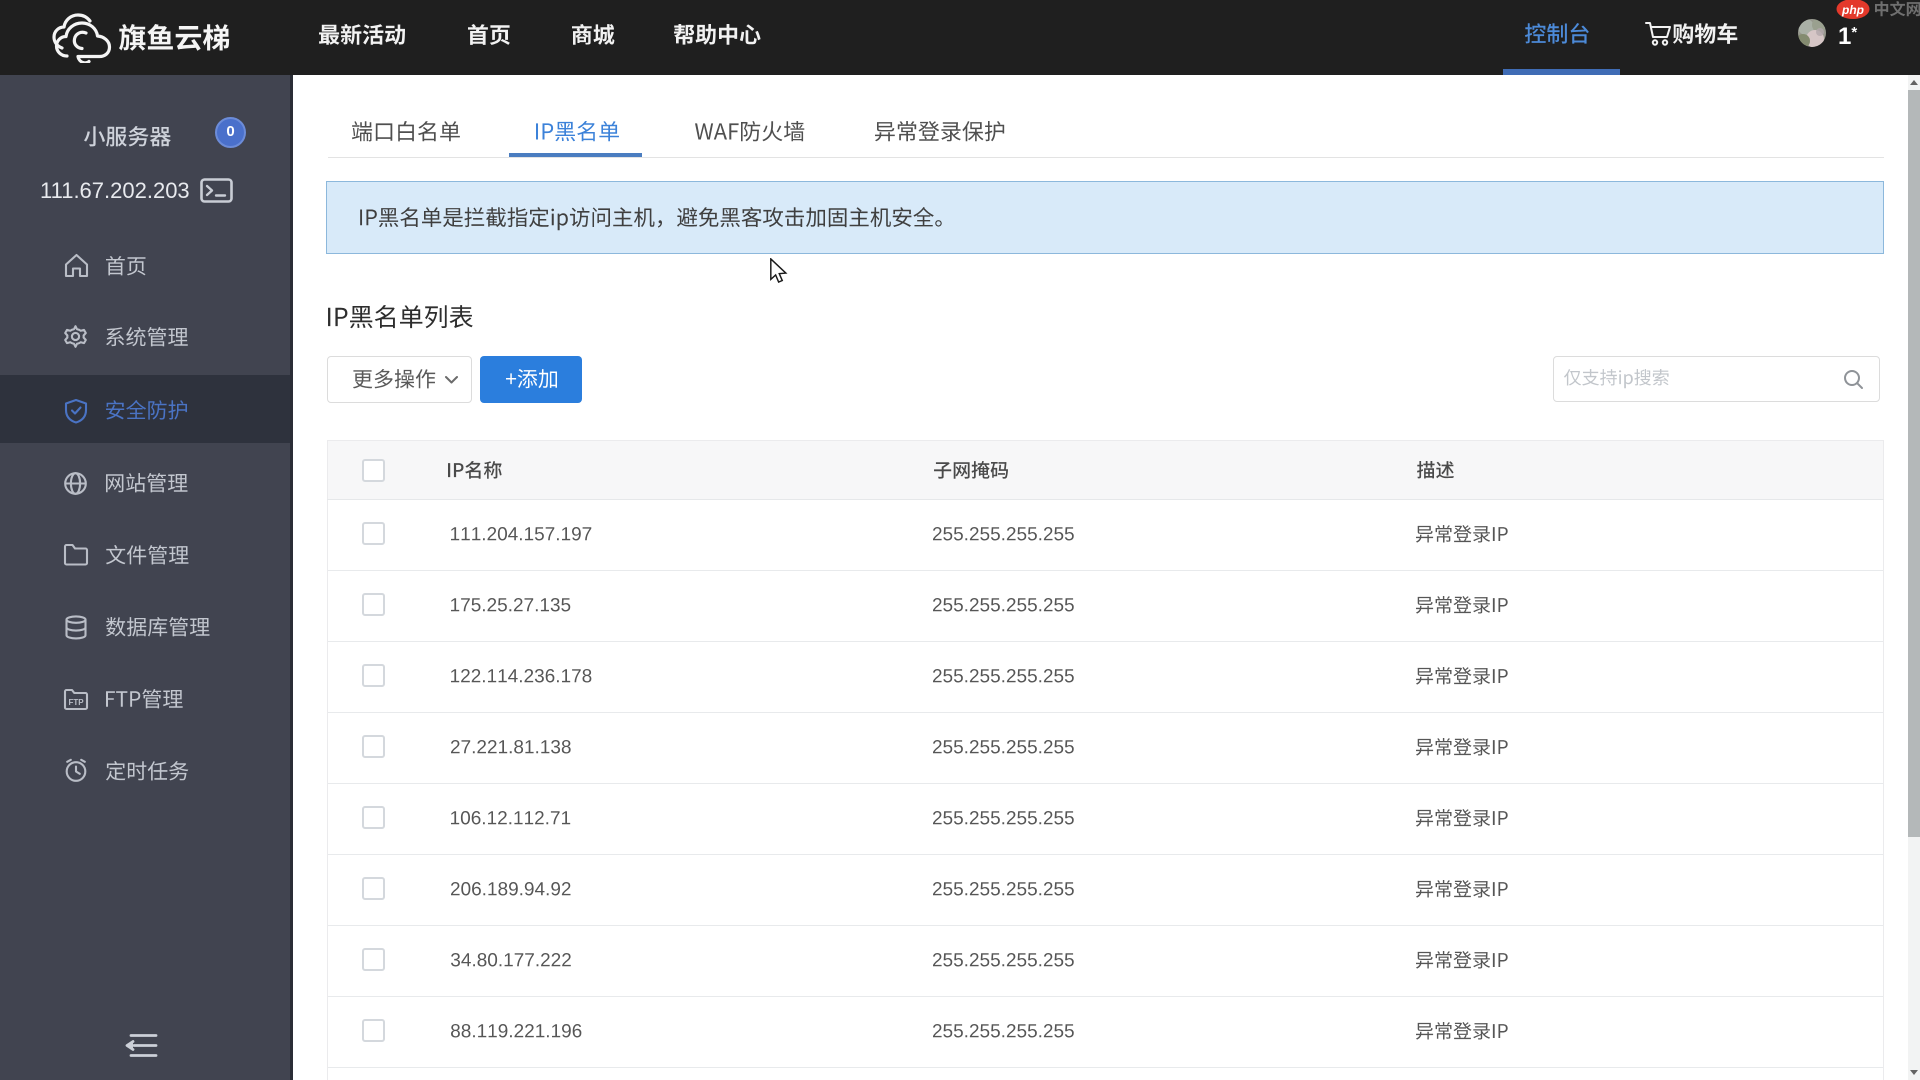 The width and height of the screenshot is (1920, 1080). I want to click on svg-text: php, so click(1852, 10).